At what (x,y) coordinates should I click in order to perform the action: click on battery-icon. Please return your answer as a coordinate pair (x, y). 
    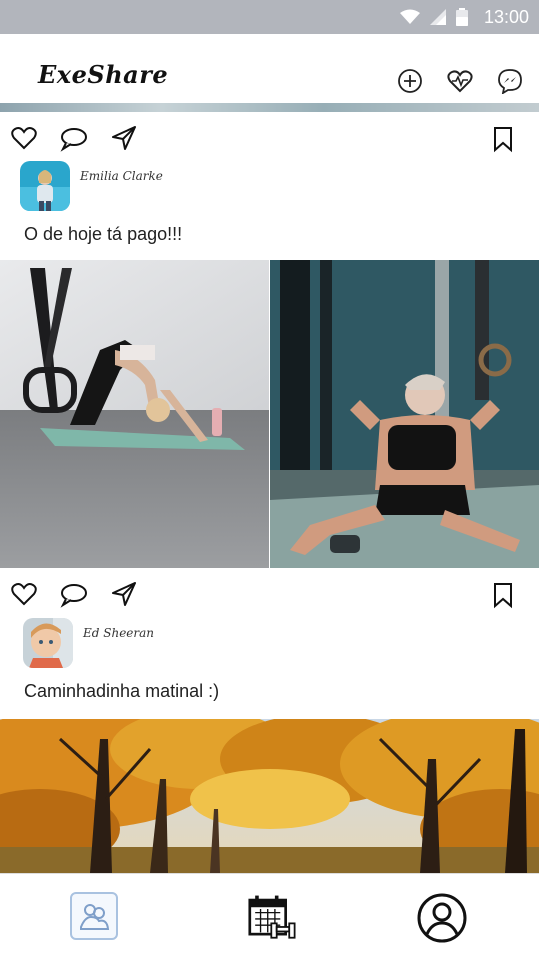
    Looking at the image, I should click on (461, 17).